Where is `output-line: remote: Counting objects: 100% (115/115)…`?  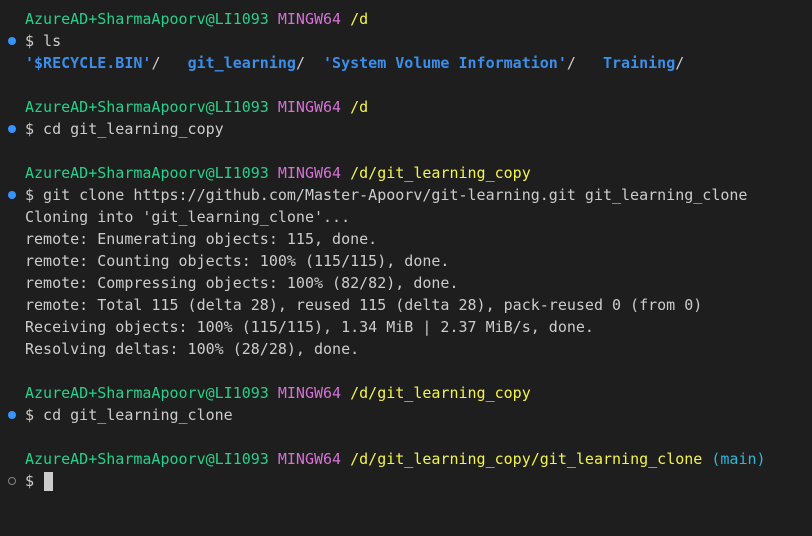 output-line: remote: Counting objects: 100% (115/115)… is located at coordinates (237, 261).